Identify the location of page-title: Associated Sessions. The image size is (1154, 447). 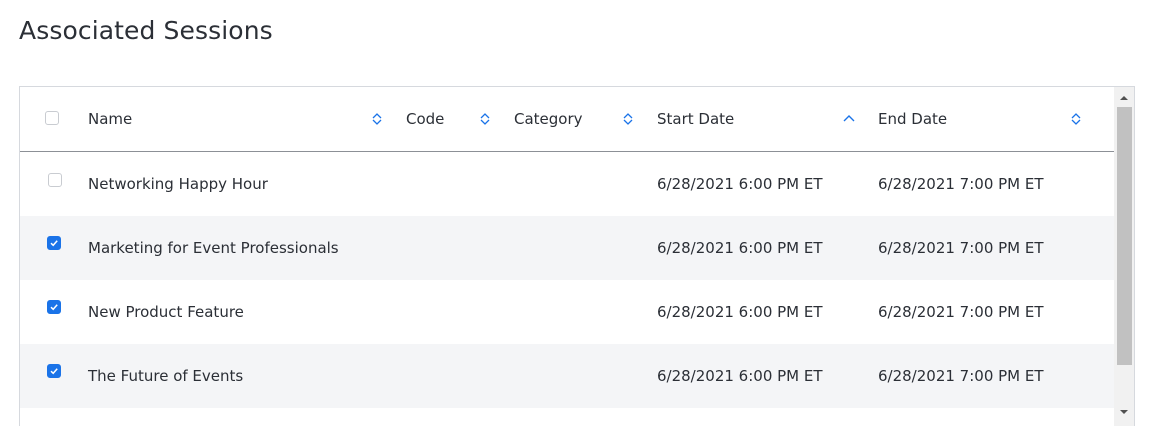
(146, 30).